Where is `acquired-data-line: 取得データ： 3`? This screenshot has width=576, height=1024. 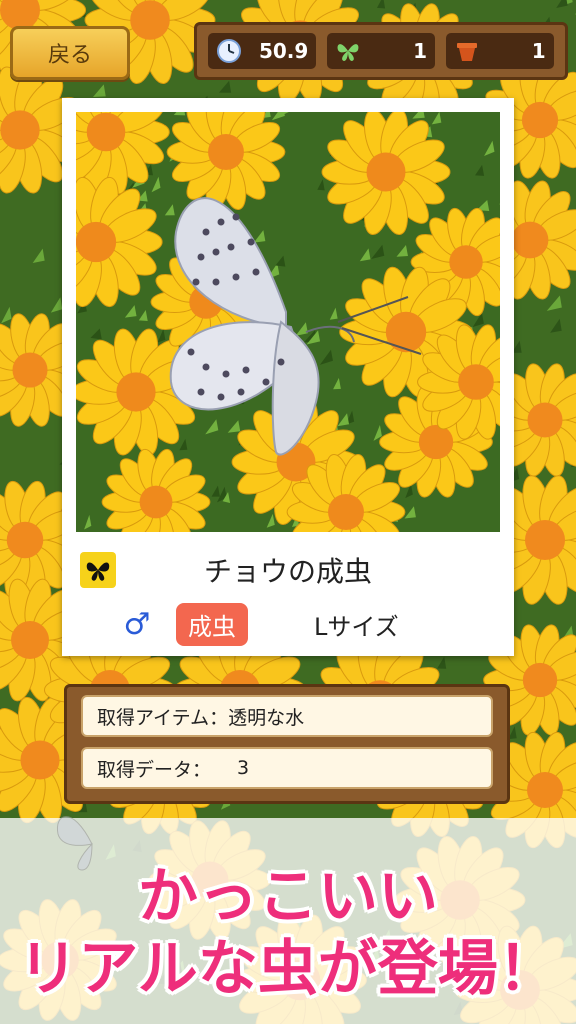 acquired-data-line: 取得データ： 3 is located at coordinates (287, 768).